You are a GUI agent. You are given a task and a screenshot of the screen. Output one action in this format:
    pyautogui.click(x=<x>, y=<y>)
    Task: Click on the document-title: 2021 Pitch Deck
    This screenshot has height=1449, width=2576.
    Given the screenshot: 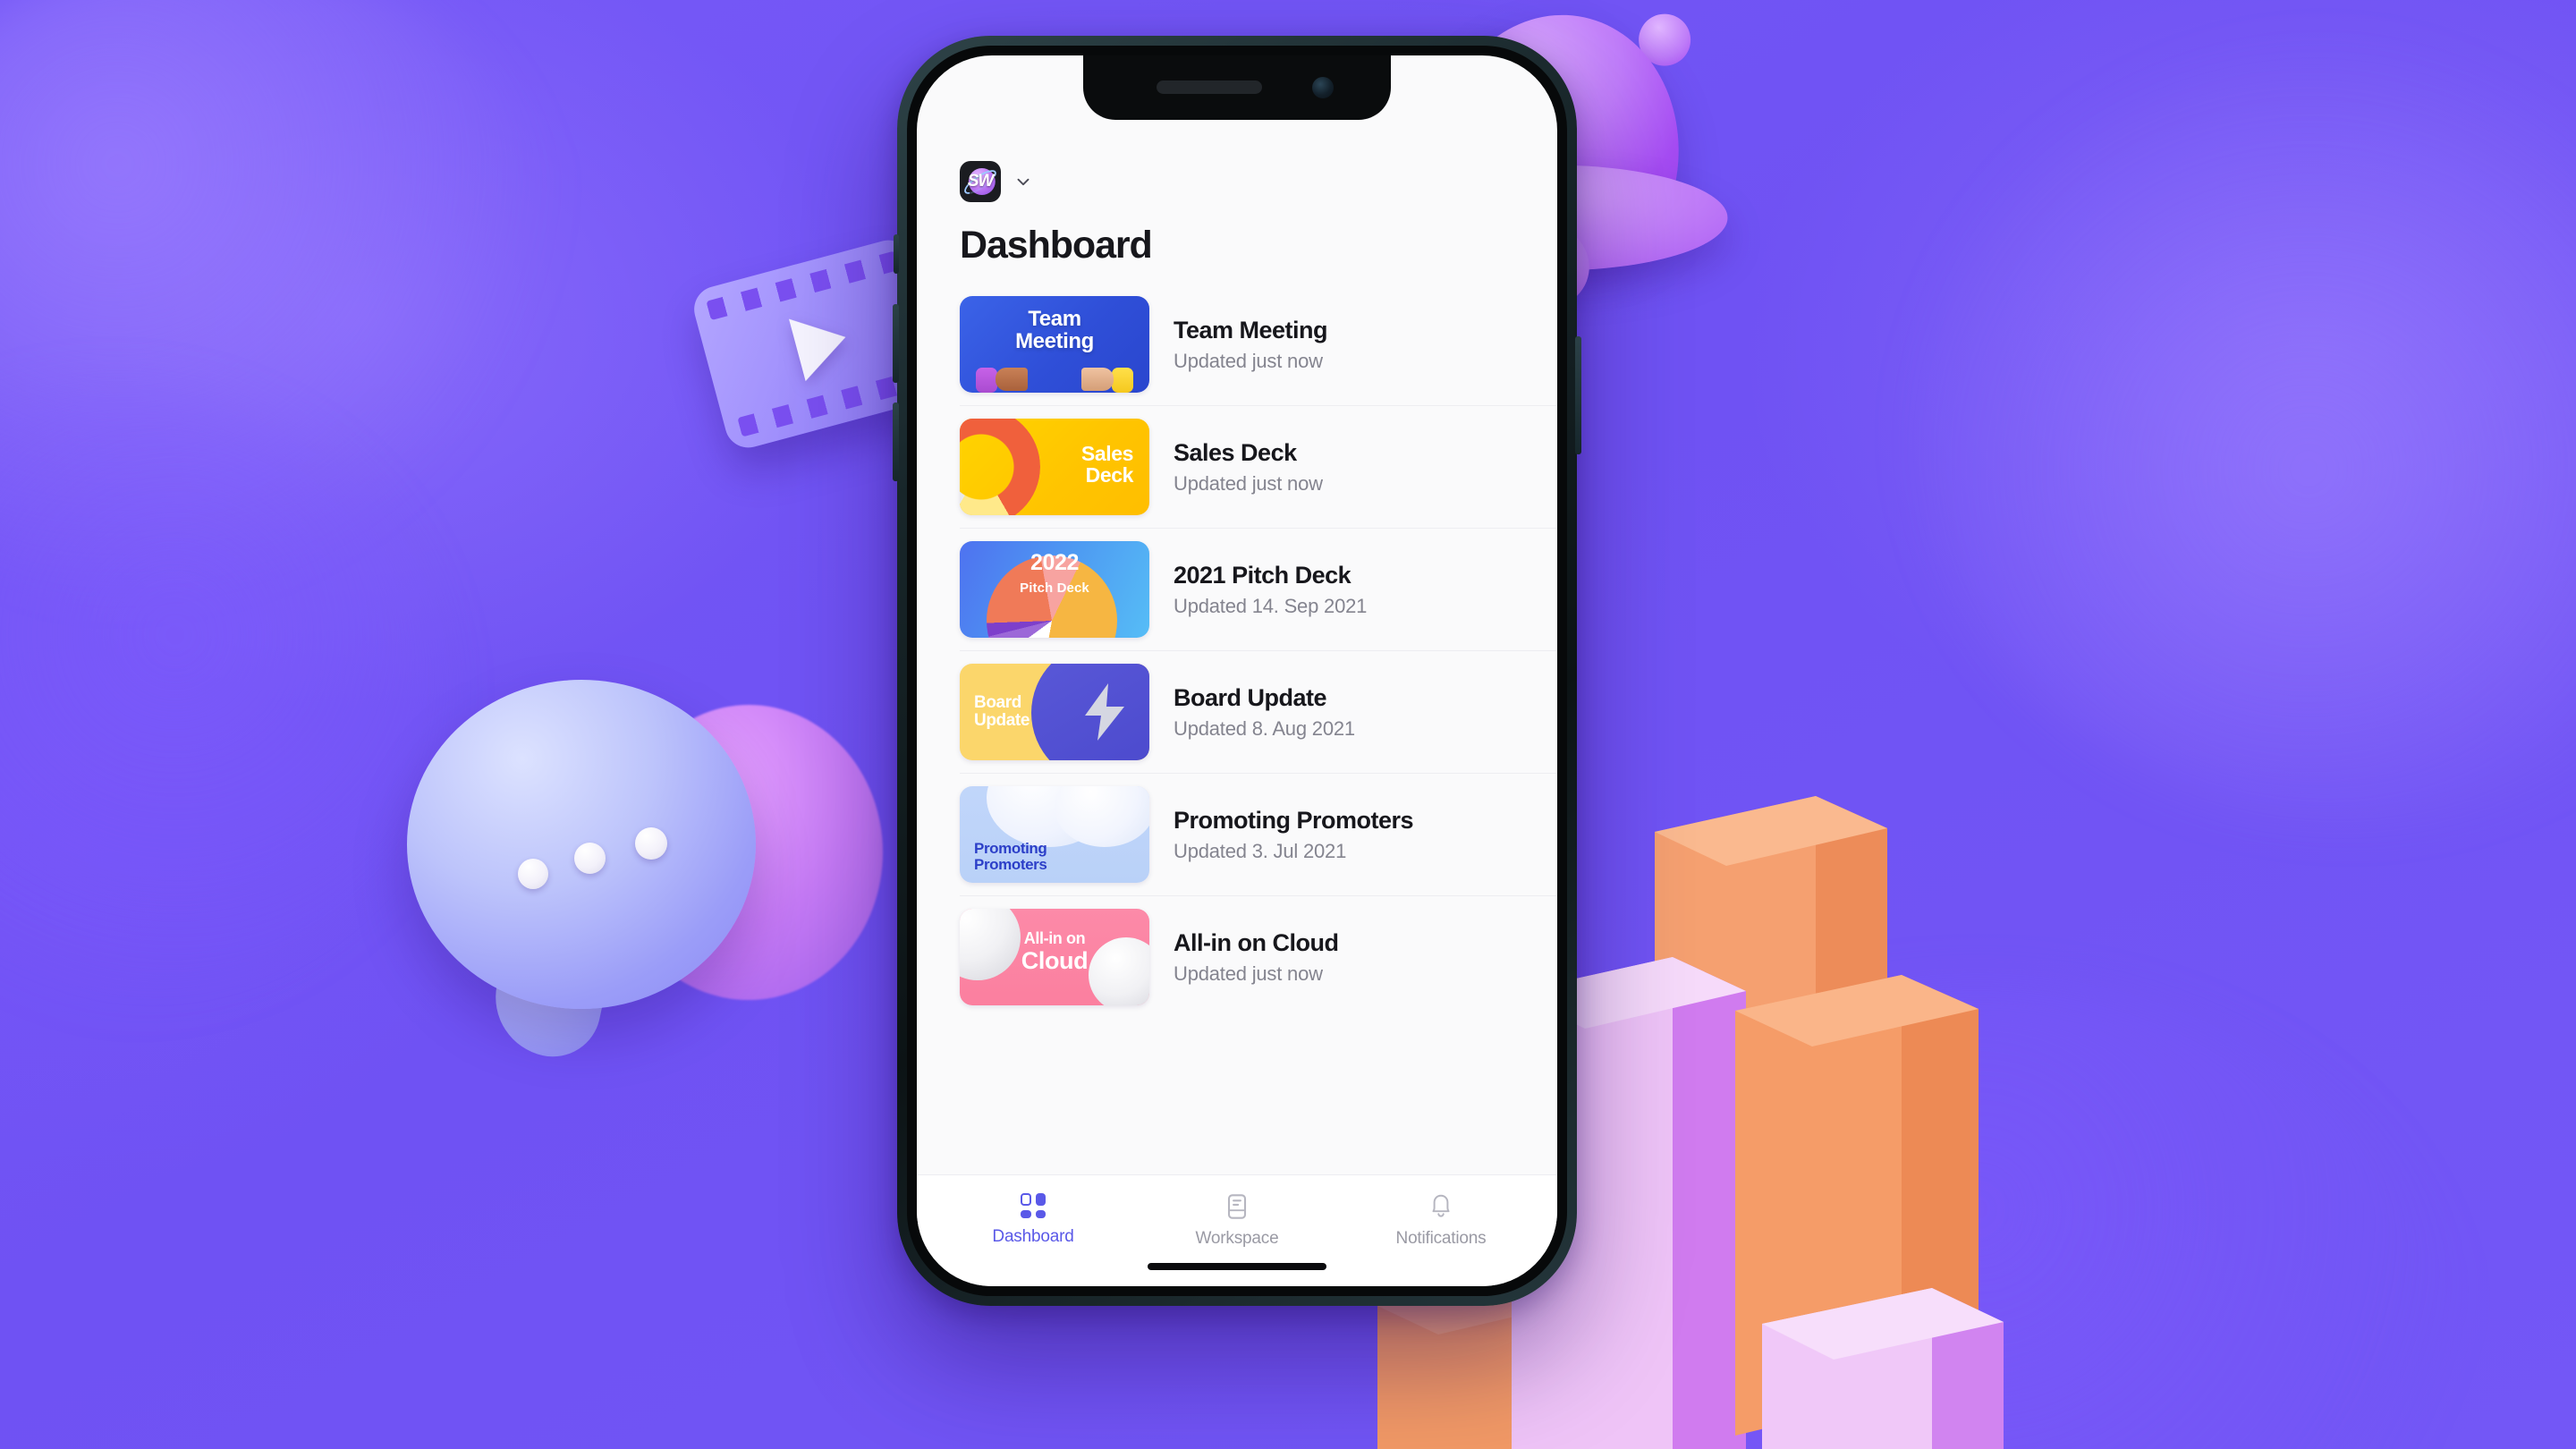 What is the action you would take?
    pyautogui.click(x=1263, y=575)
    